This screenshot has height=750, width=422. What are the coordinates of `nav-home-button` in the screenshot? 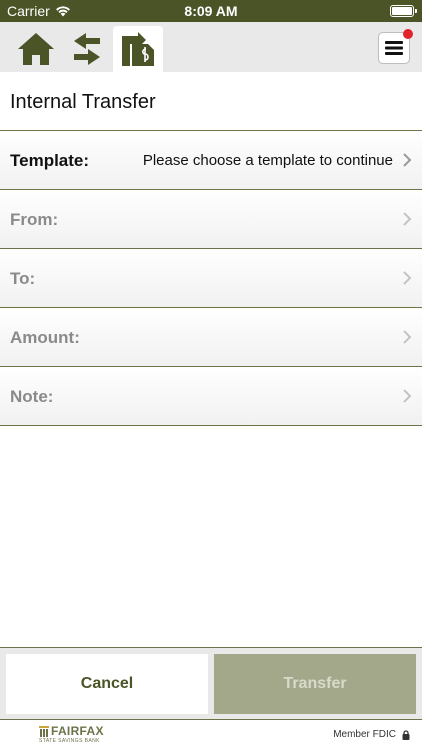 It's located at (36, 49).